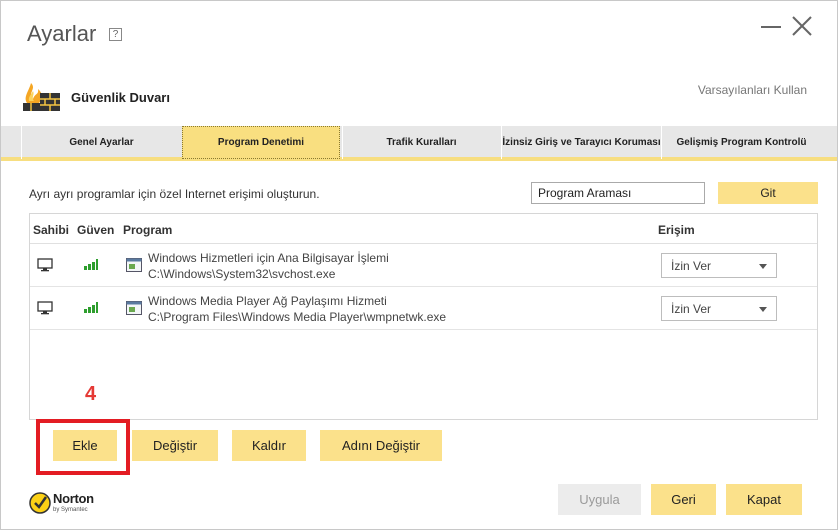 This screenshot has height=530, width=838. I want to click on tab-advanced-program-control: Gelişmiş Program Kontrolü, so click(741, 142).